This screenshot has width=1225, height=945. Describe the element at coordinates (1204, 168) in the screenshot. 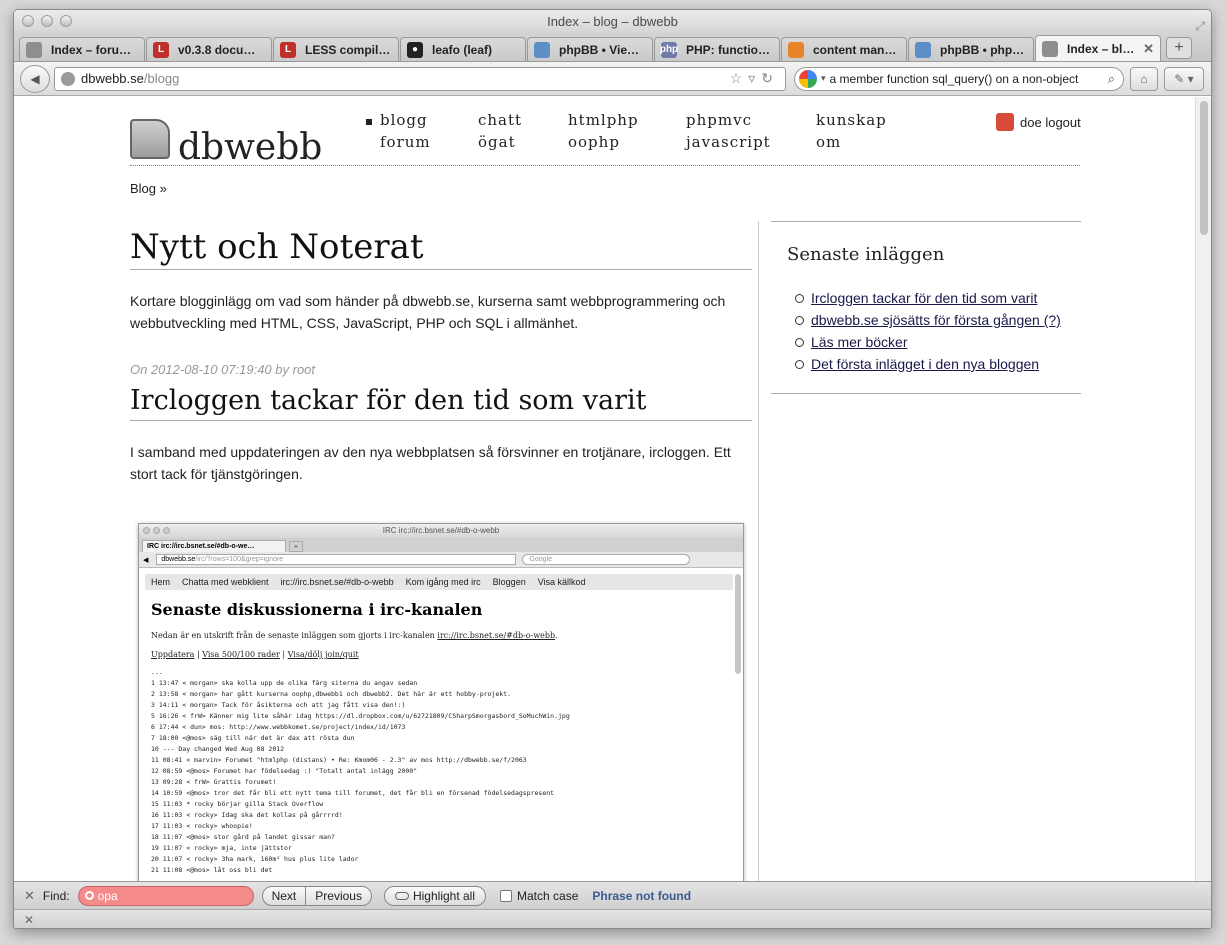

I see `scrollbar-thumb` at that location.